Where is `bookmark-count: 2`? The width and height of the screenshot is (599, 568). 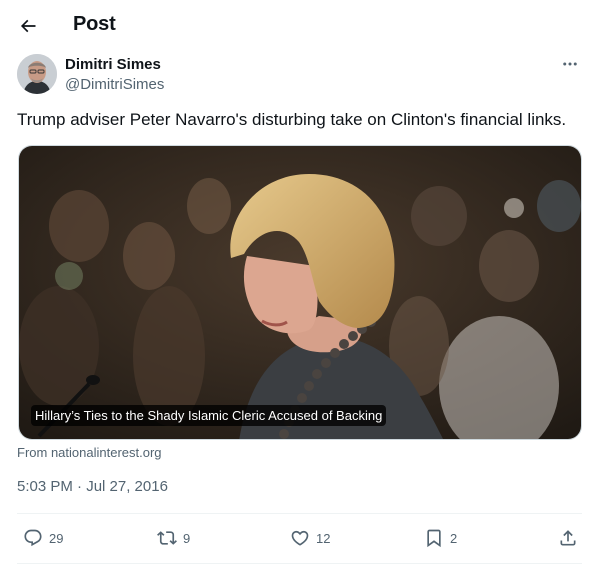 bookmark-count: 2 is located at coordinates (454, 538).